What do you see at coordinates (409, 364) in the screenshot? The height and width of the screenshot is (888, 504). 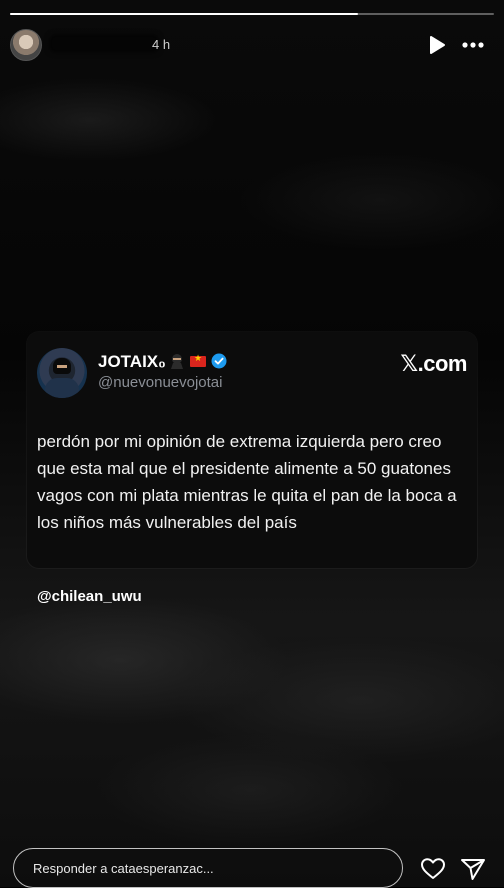 I see `x-icon: 𝕏` at bounding box center [409, 364].